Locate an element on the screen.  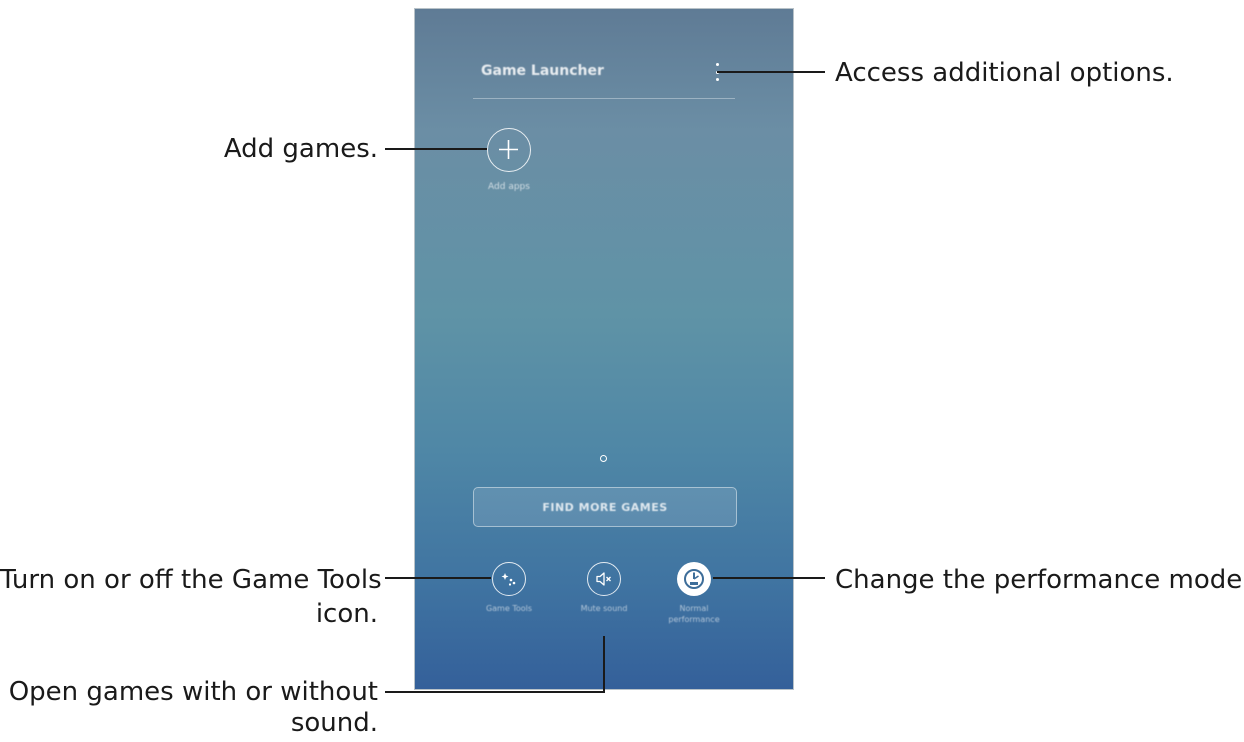
header-divider is located at coordinates (604, 98).